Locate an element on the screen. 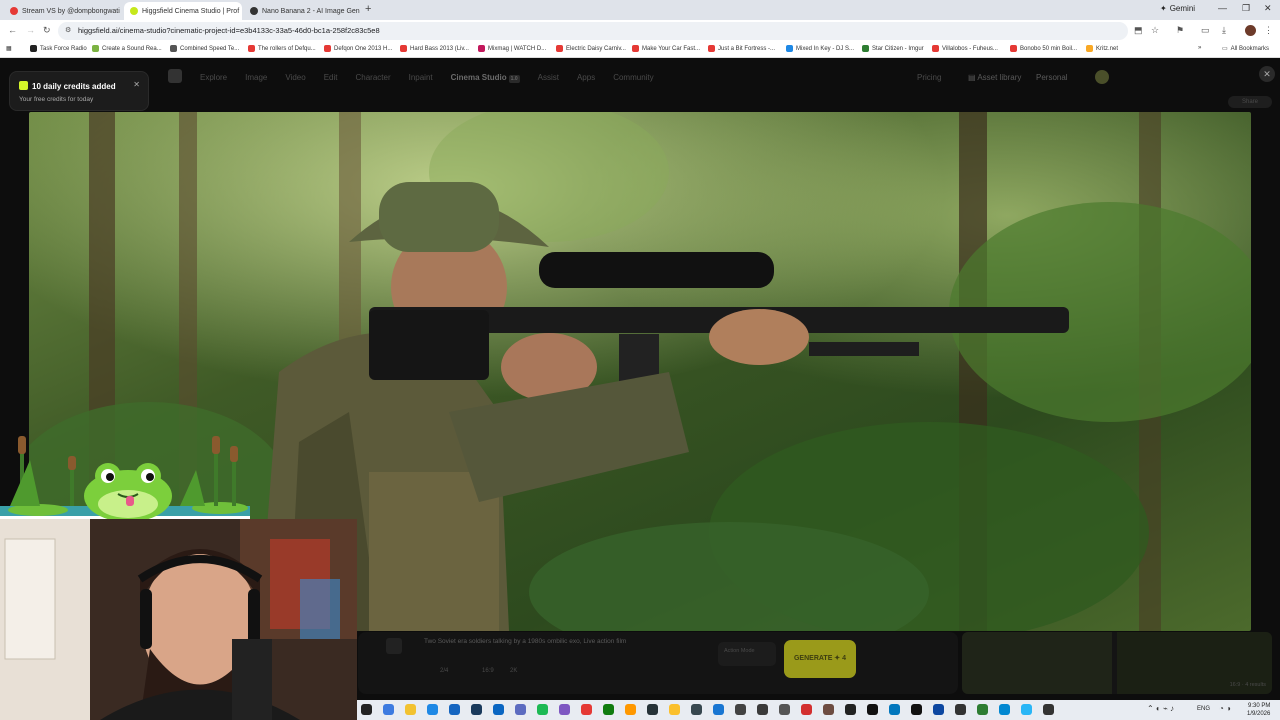 The image size is (1280, 720). profile-avatar is located at coordinates (1250, 30).